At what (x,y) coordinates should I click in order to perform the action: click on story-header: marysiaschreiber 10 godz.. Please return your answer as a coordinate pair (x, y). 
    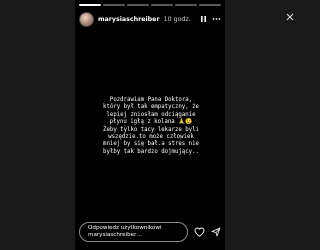
    Looking at the image, I should click on (150, 19).